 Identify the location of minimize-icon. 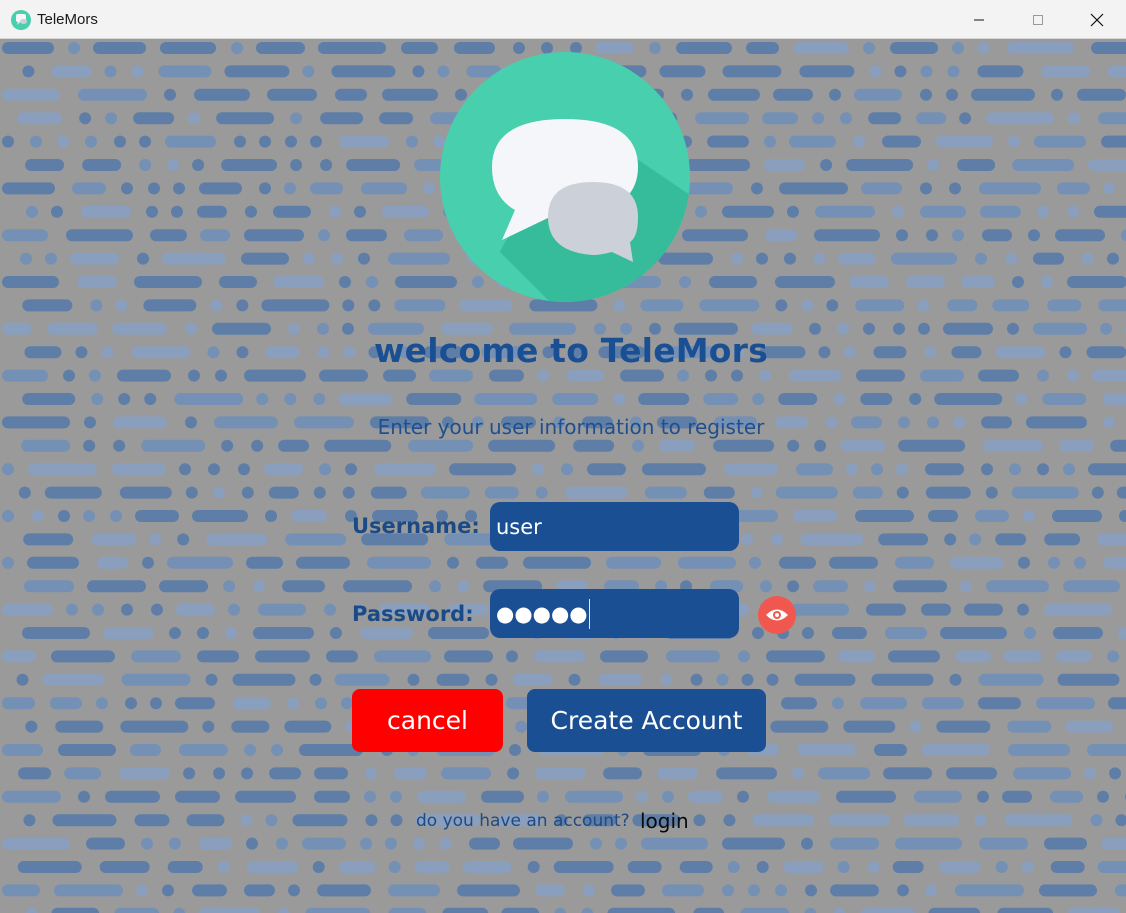
(979, 19).